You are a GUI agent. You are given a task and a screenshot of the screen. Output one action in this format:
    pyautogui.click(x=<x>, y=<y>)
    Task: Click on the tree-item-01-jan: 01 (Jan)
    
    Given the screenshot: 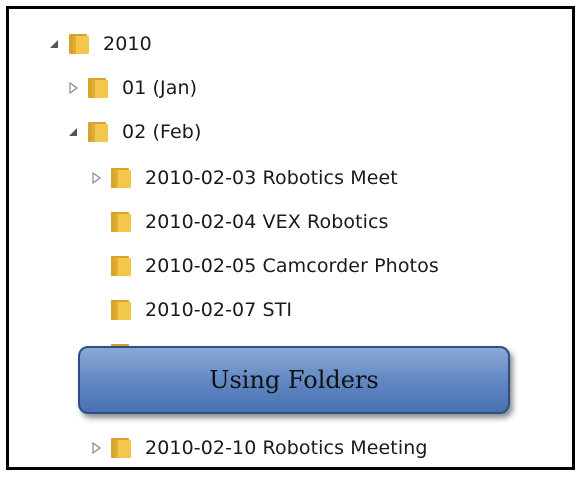 What is the action you would take?
    pyautogui.click(x=131, y=88)
    